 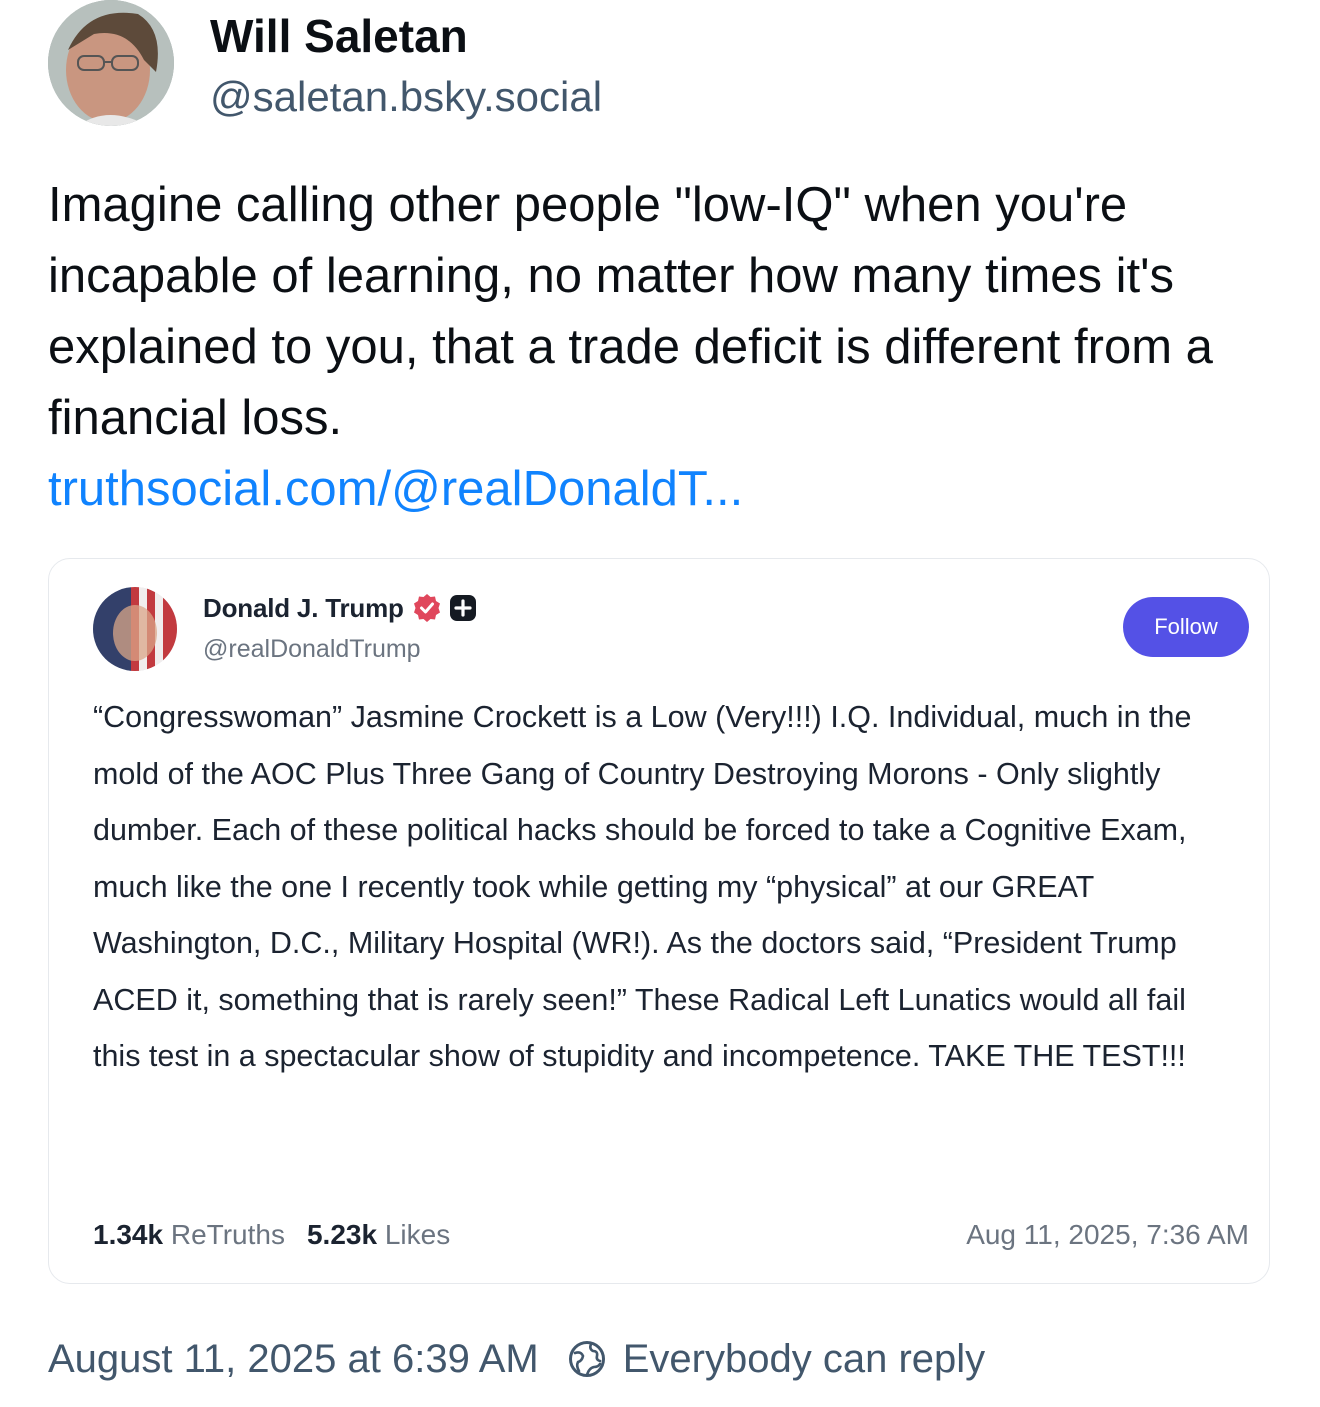 What do you see at coordinates (111, 63) in the screenshot?
I see `author-avatar` at bounding box center [111, 63].